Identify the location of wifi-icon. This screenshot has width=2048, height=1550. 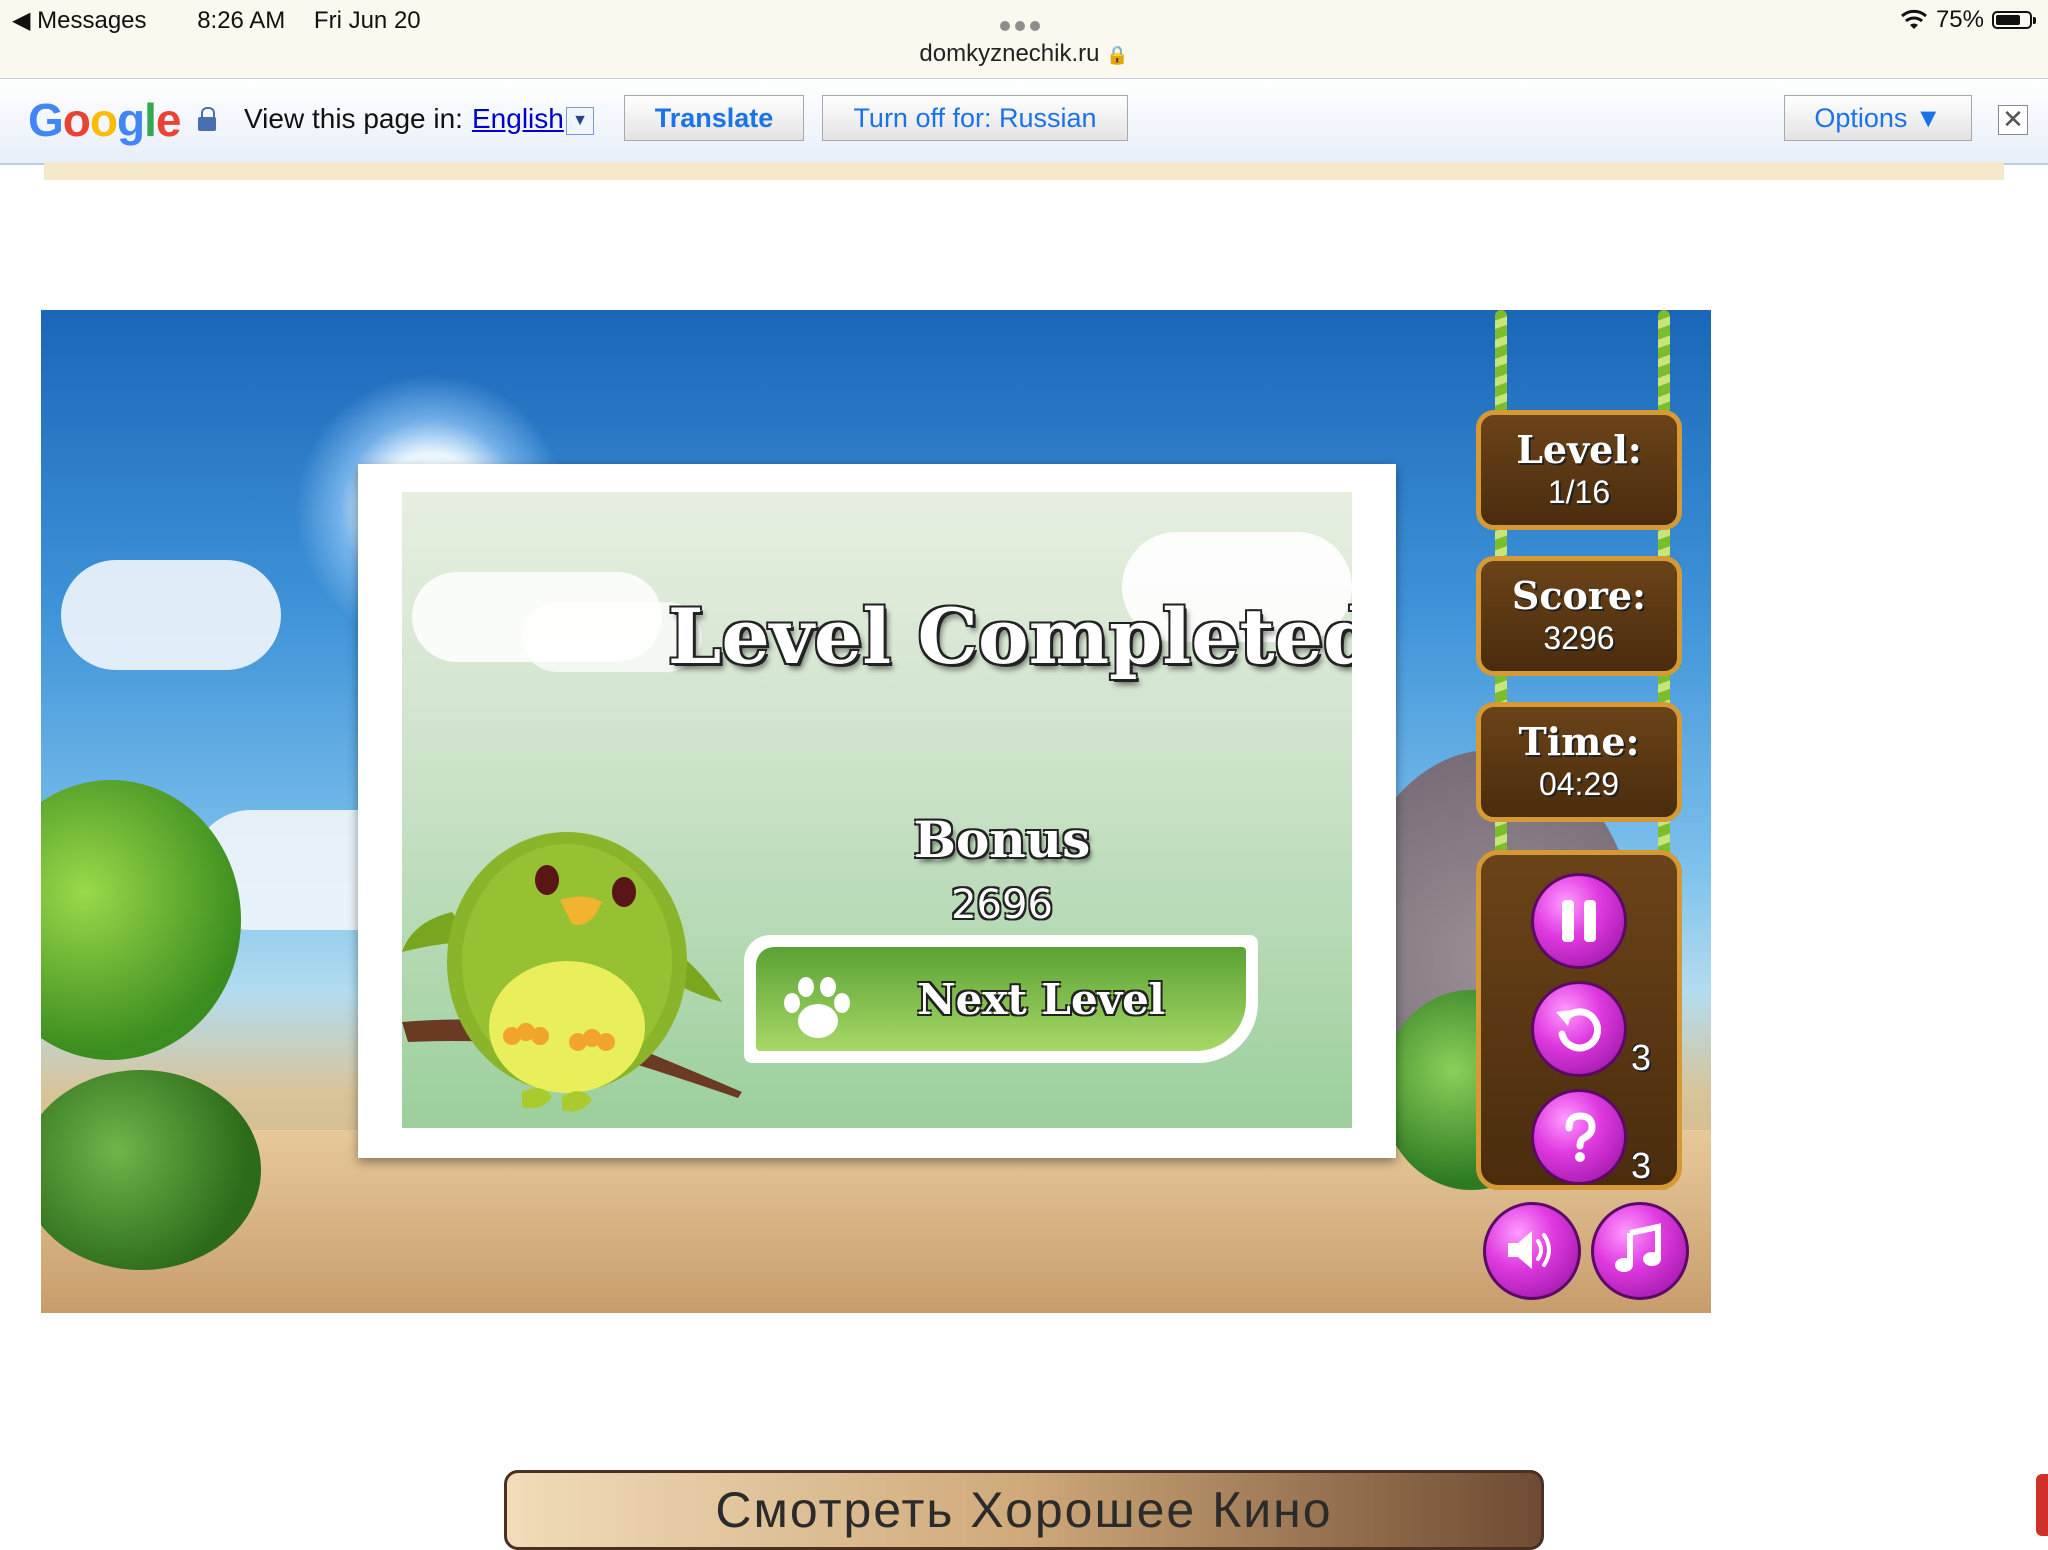
(1913, 19).